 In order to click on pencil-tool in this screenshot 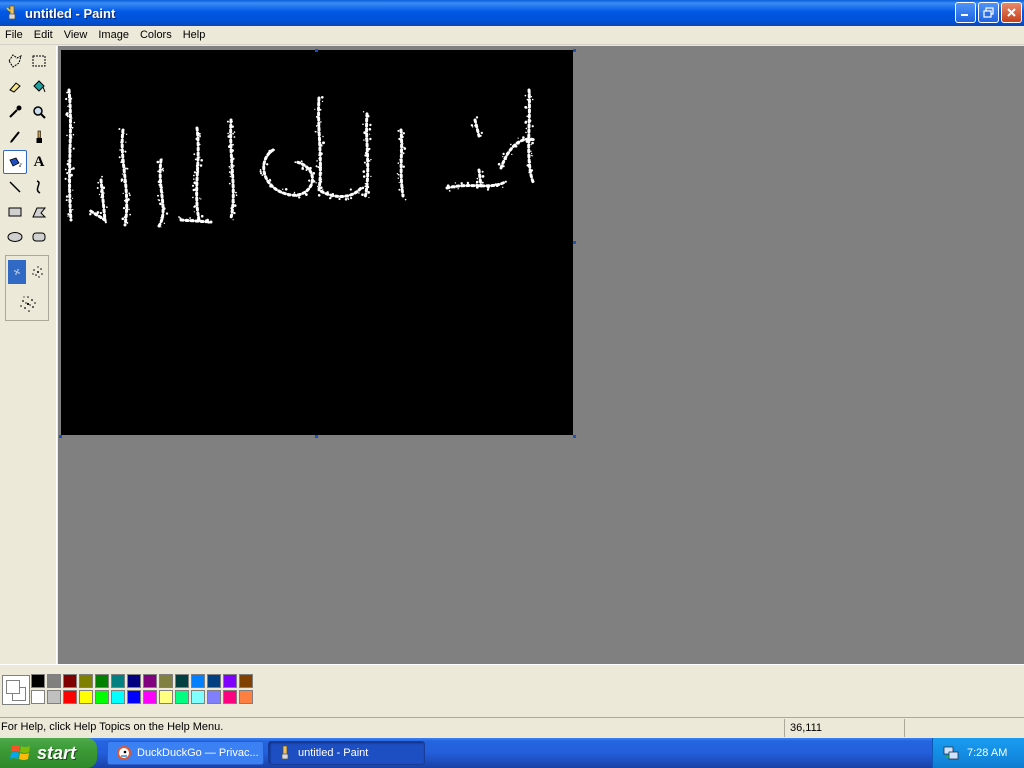, I will do `click(15, 137)`.